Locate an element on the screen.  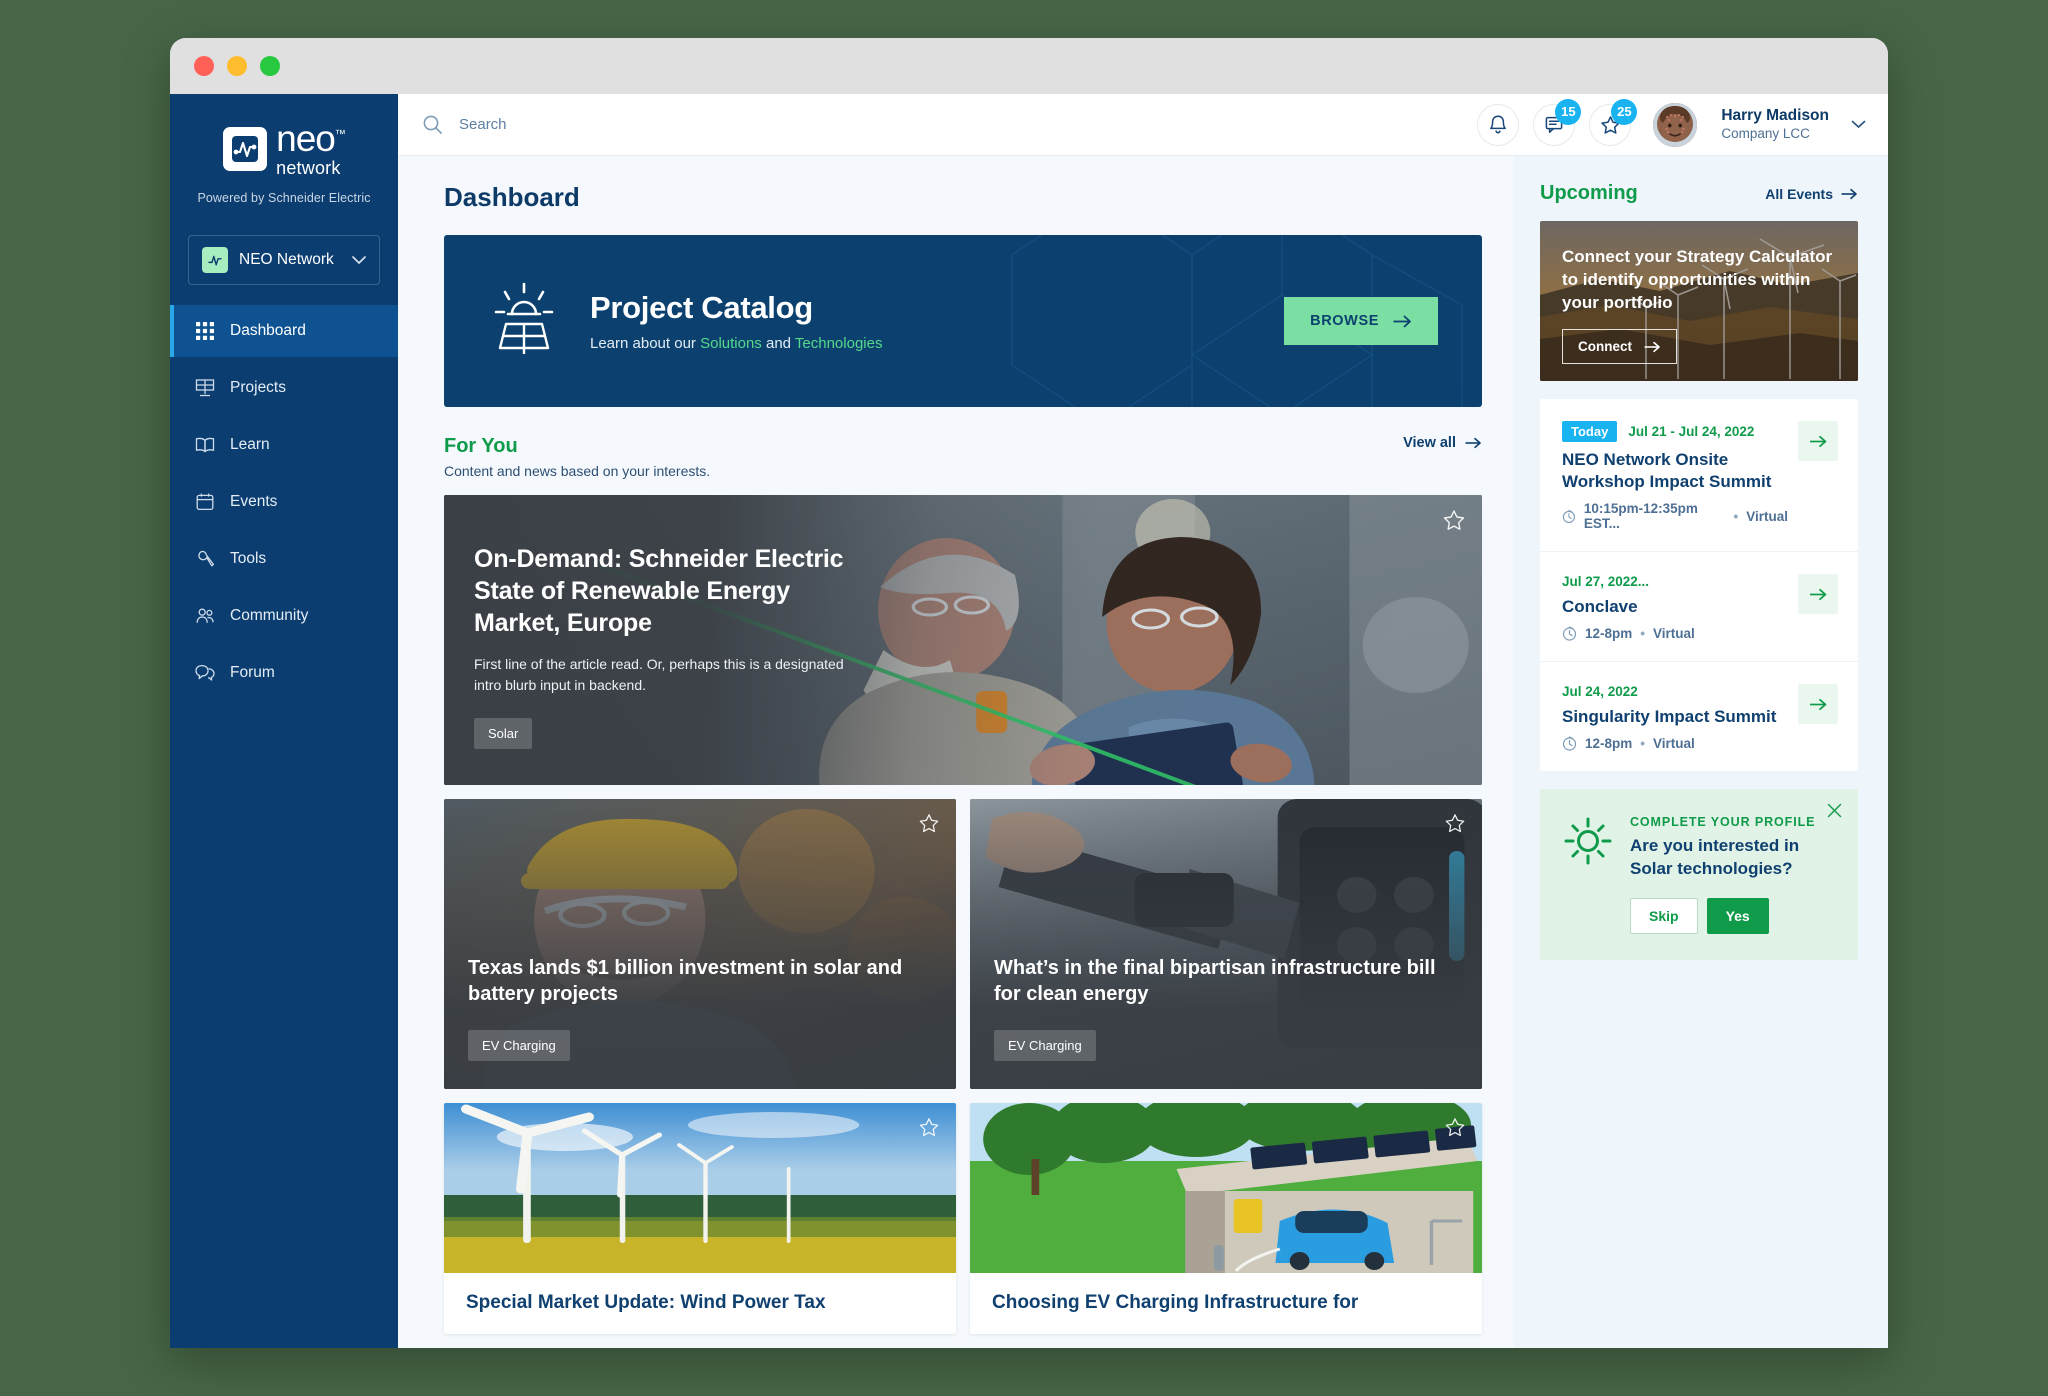
hero-tag: Solar is located at coordinates (503, 733).